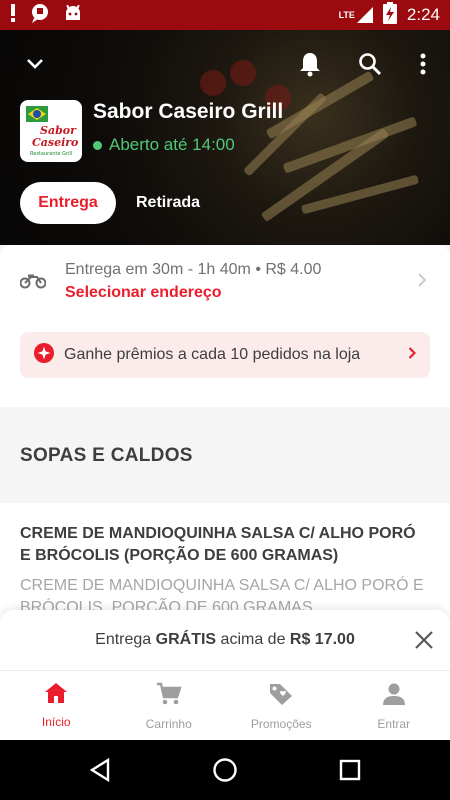 The image size is (450, 800). Describe the element at coordinates (51, 131) in the screenshot. I see `store-logo: Sabor Caseiro Restaurante Grill` at that location.